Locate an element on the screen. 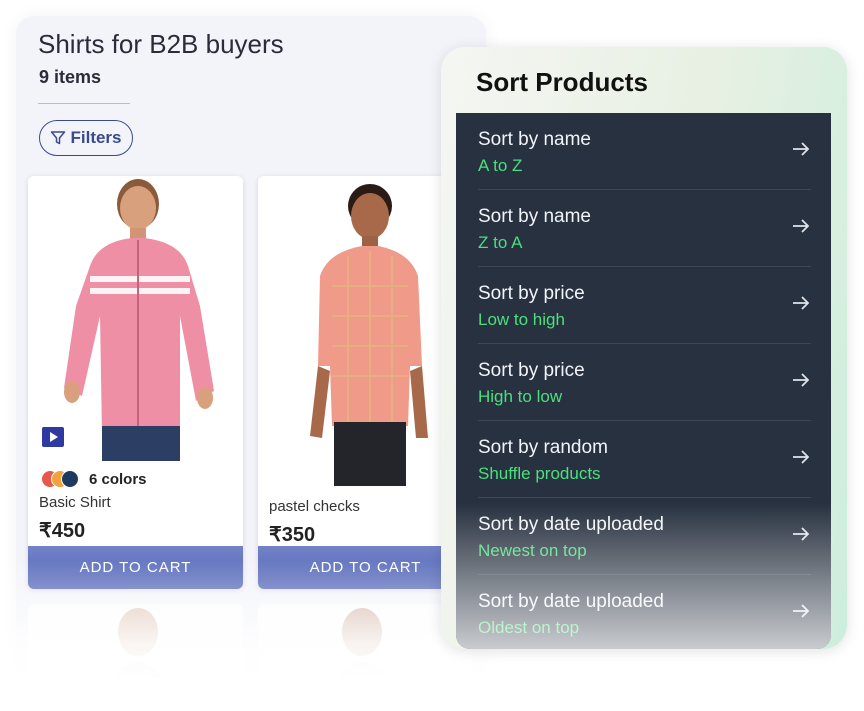 The image size is (864, 711). sort-option-price-asc: Sort by price Low to high is located at coordinates (643, 305).